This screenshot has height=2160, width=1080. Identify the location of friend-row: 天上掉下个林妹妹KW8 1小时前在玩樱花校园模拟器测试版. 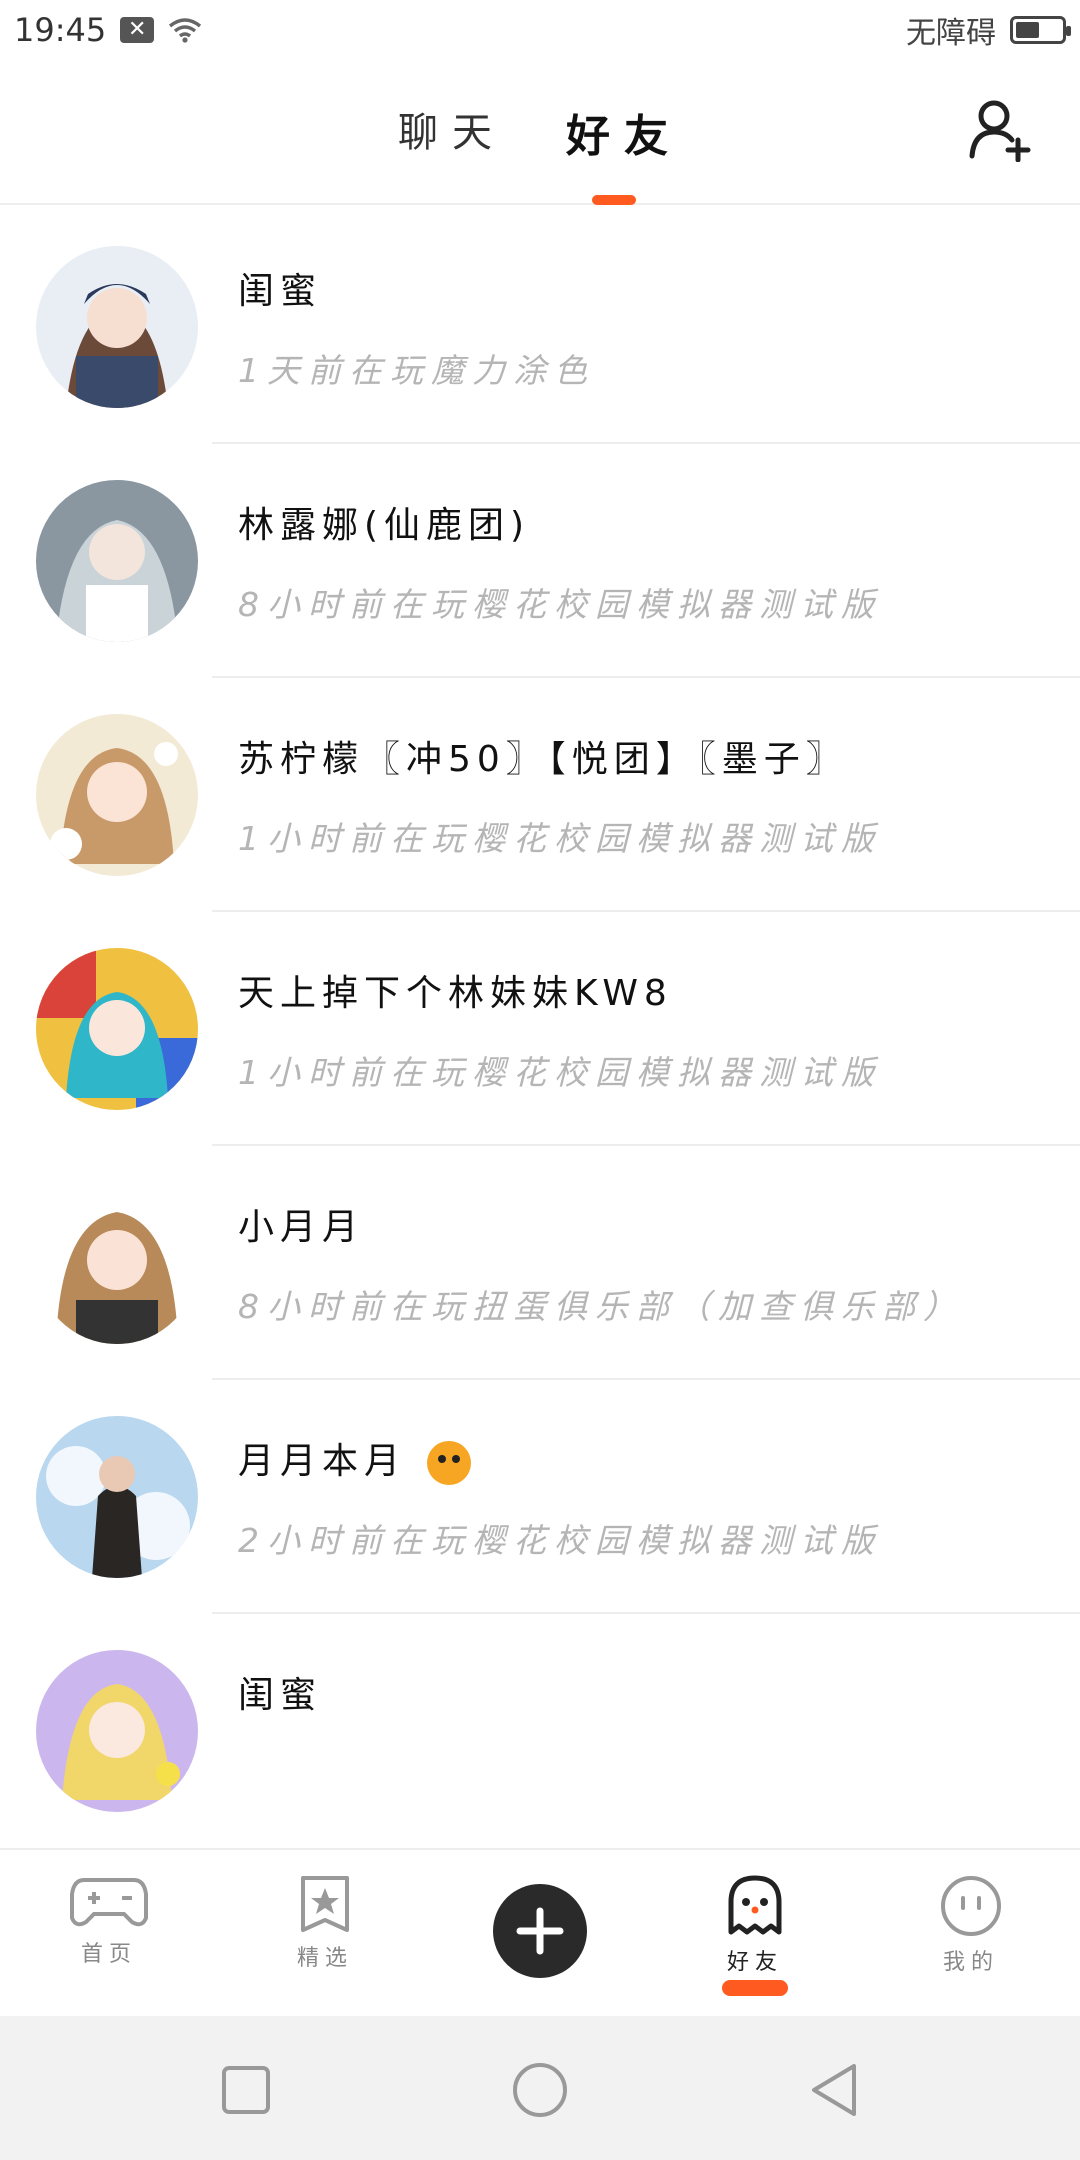
(540, 1029).